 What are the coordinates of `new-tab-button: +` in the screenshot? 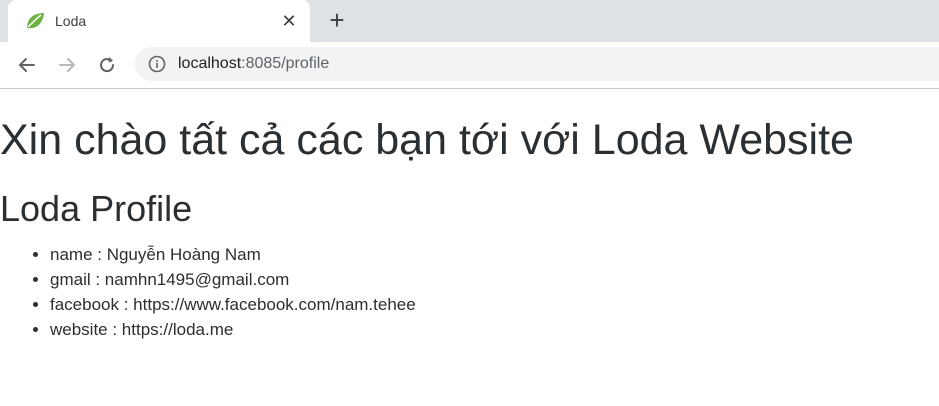 It's located at (337, 21).